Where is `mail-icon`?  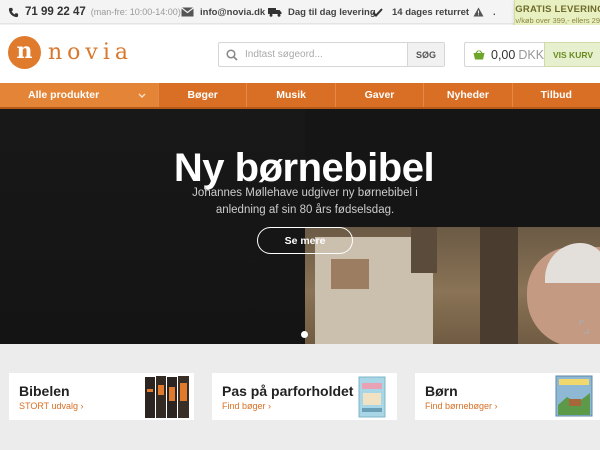 mail-icon is located at coordinates (187, 12).